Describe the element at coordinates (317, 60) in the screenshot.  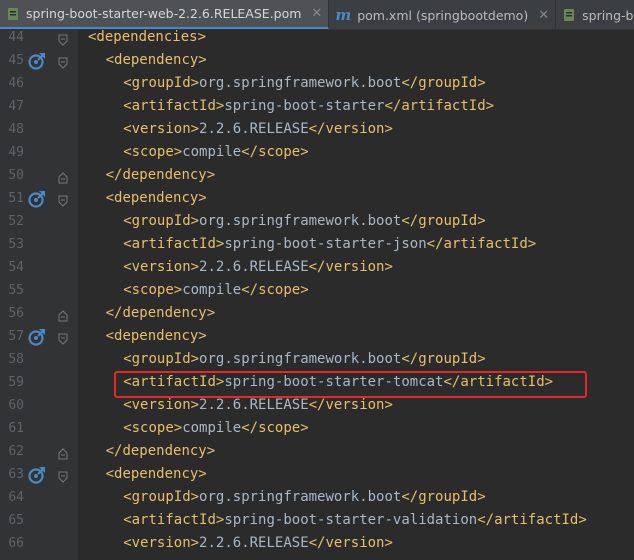
I see `code-line: 45 <dependency>` at that location.